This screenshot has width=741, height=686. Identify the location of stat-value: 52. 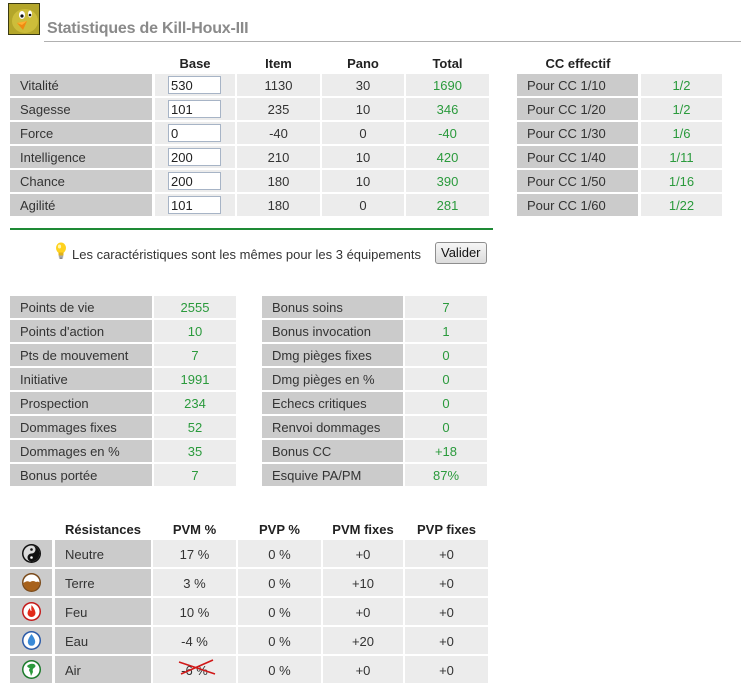
(195, 427).